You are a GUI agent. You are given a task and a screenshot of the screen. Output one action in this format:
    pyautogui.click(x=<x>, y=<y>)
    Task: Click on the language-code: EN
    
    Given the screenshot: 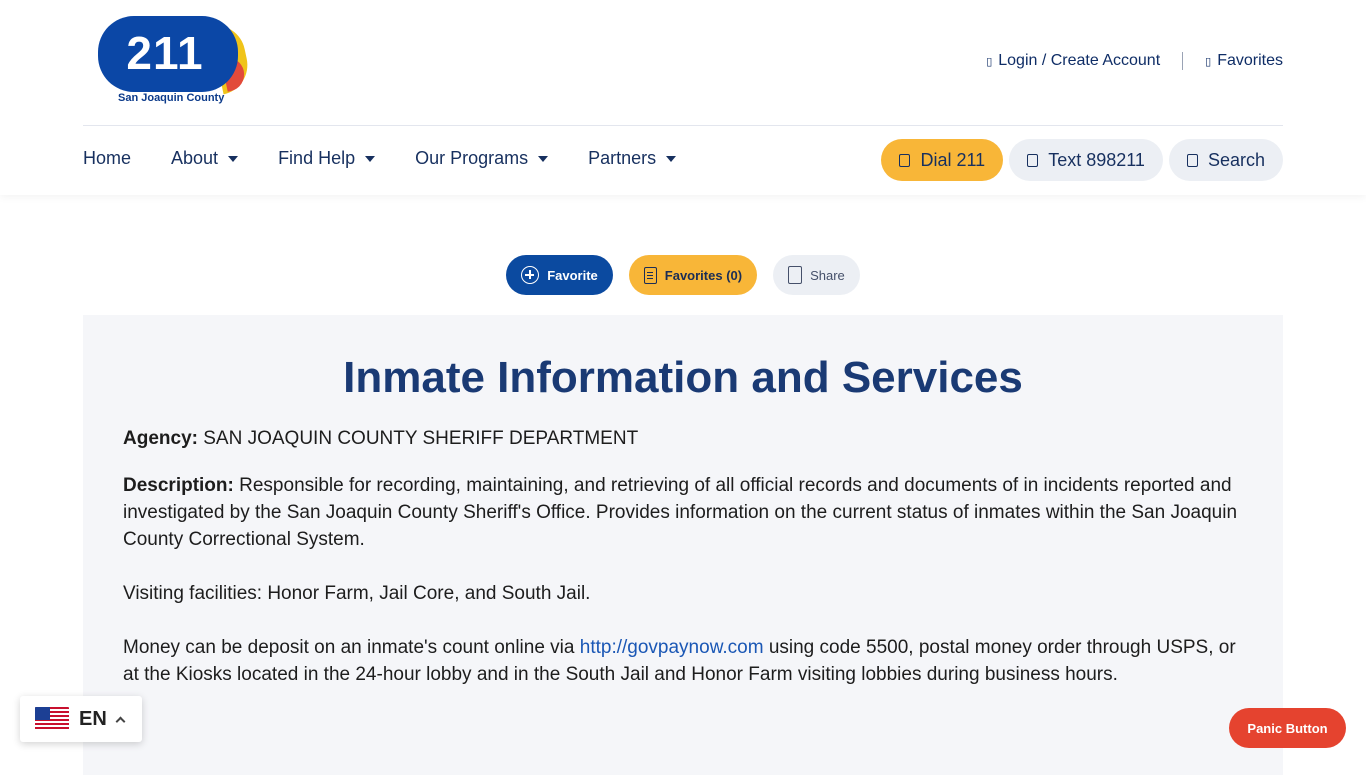 What is the action you would take?
    pyautogui.click(x=93, y=718)
    